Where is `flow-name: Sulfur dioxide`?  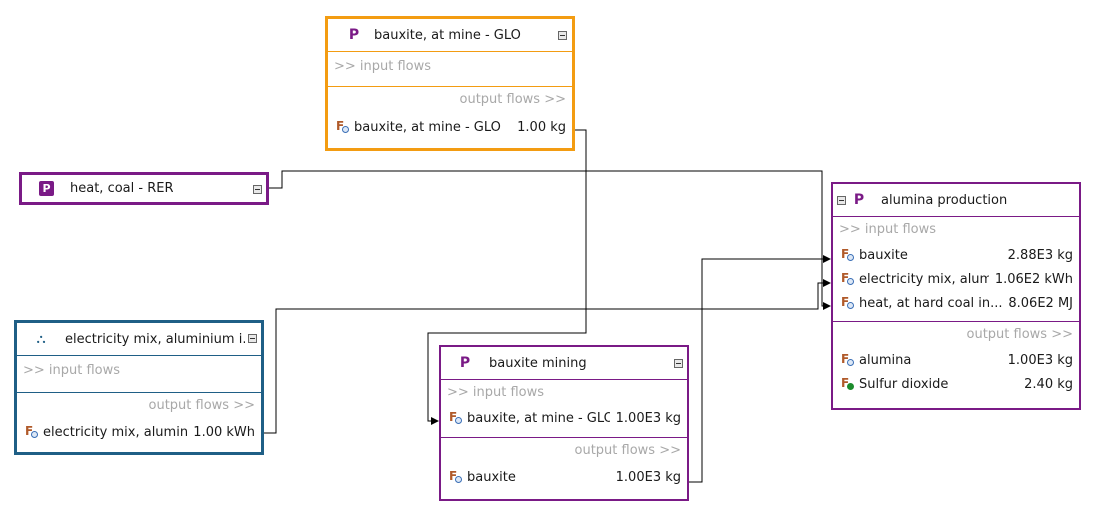
flow-name: Sulfur dioxide is located at coordinates (904, 384).